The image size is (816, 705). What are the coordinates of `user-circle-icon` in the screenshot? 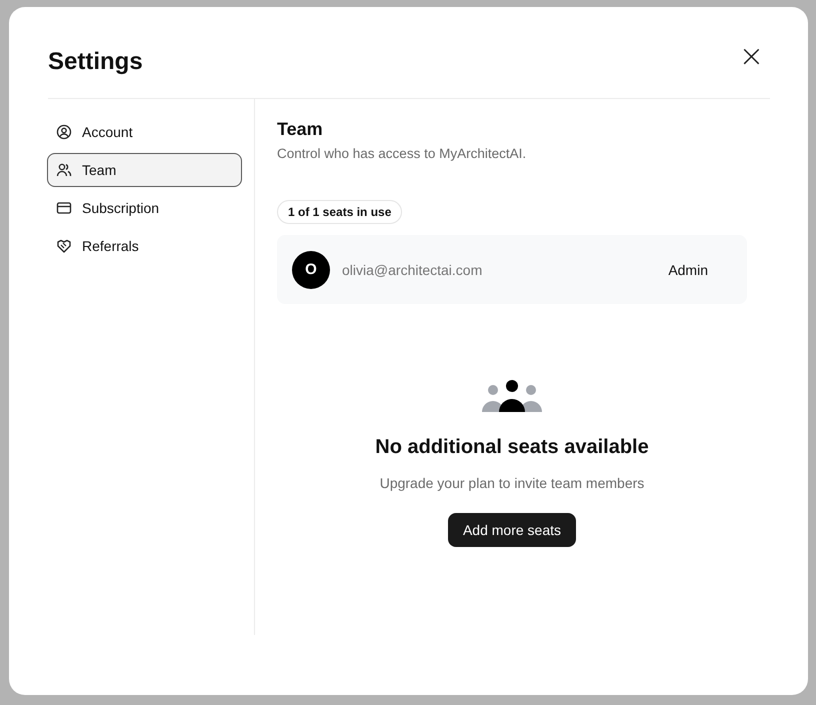 It's located at (64, 132).